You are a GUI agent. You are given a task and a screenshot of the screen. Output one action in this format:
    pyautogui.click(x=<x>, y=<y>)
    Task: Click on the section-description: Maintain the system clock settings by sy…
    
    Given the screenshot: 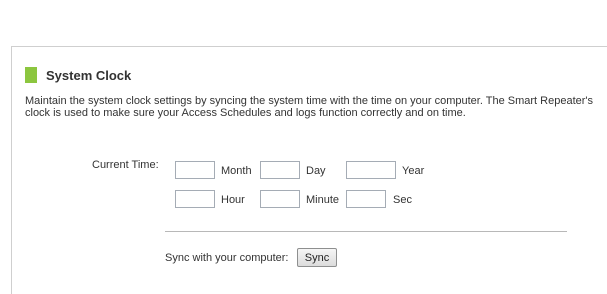 What is the action you would take?
    pyautogui.click(x=309, y=107)
    